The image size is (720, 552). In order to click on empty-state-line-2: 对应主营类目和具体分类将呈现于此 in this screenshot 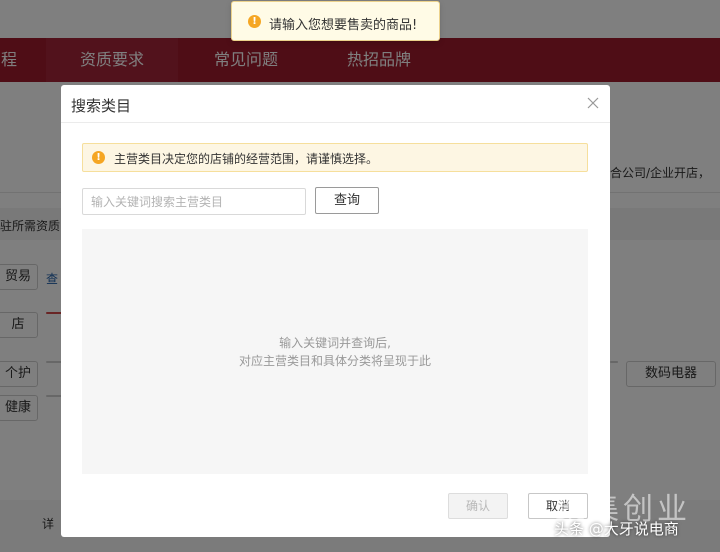, I will do `click(334, 361)`.